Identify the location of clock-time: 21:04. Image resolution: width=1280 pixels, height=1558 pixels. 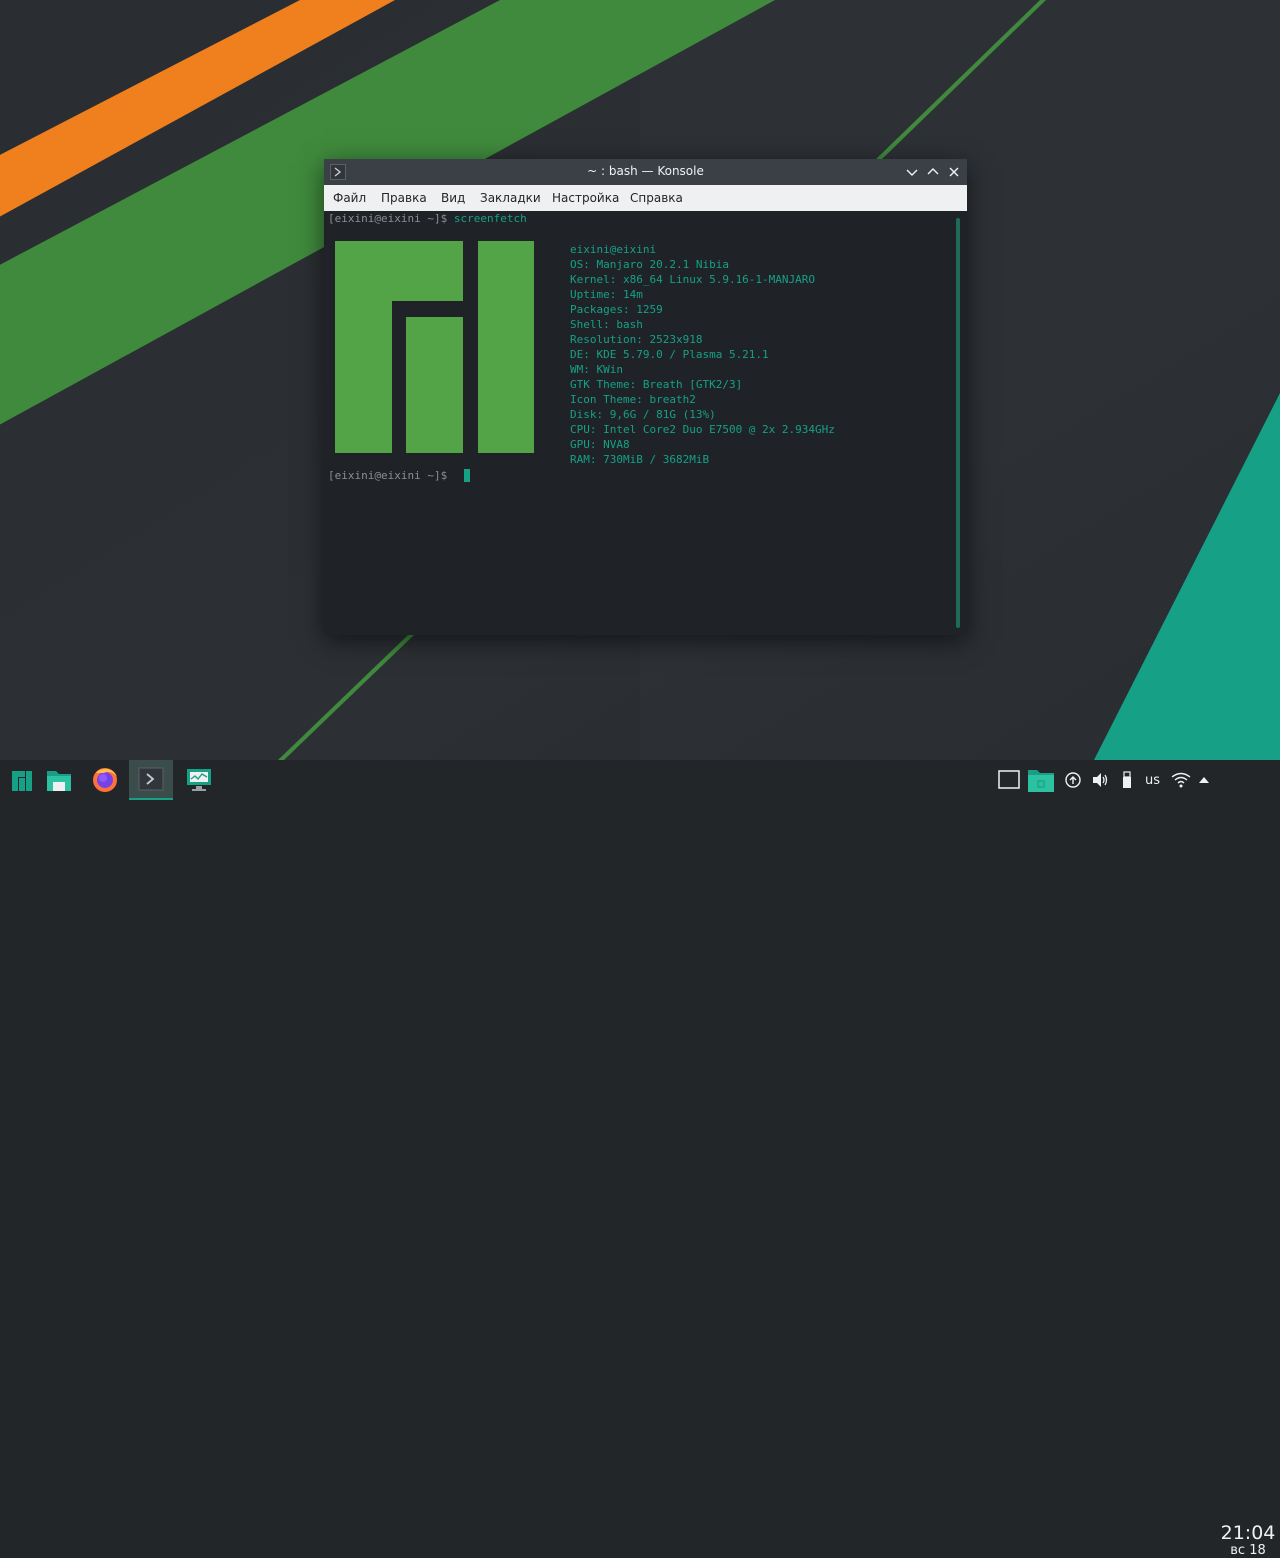
(1248, 1533).